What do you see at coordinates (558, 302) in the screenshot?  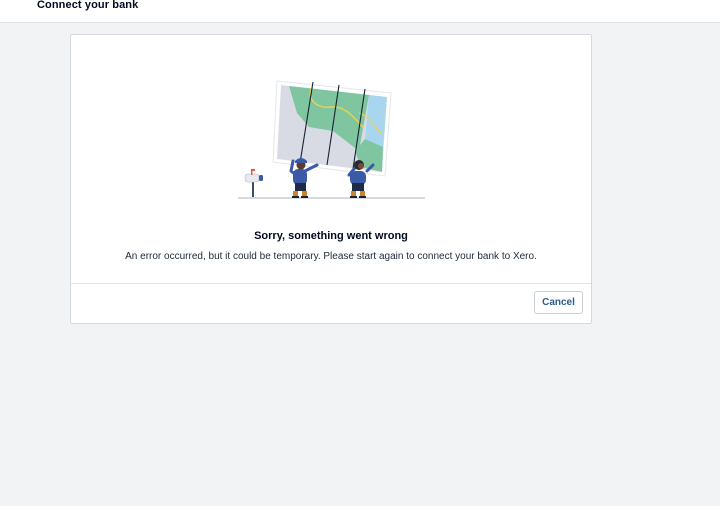 I see `cancel-button: Cancel` at bounding box center [558, 302].